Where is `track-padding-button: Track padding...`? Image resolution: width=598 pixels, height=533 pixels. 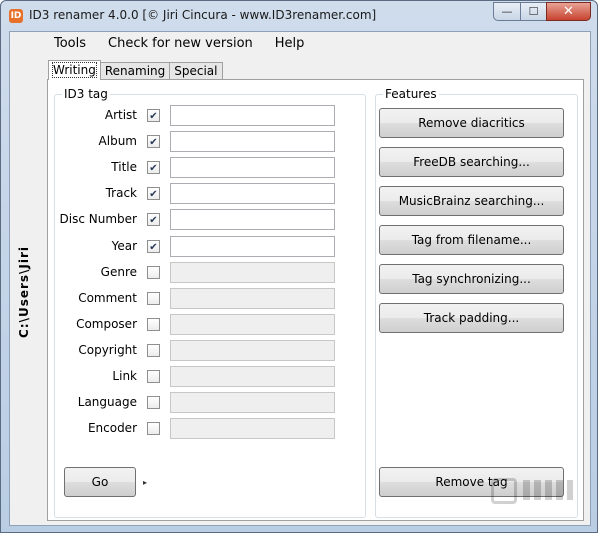 track-padding-button: Track padding... is located at coordinates (471, 318).